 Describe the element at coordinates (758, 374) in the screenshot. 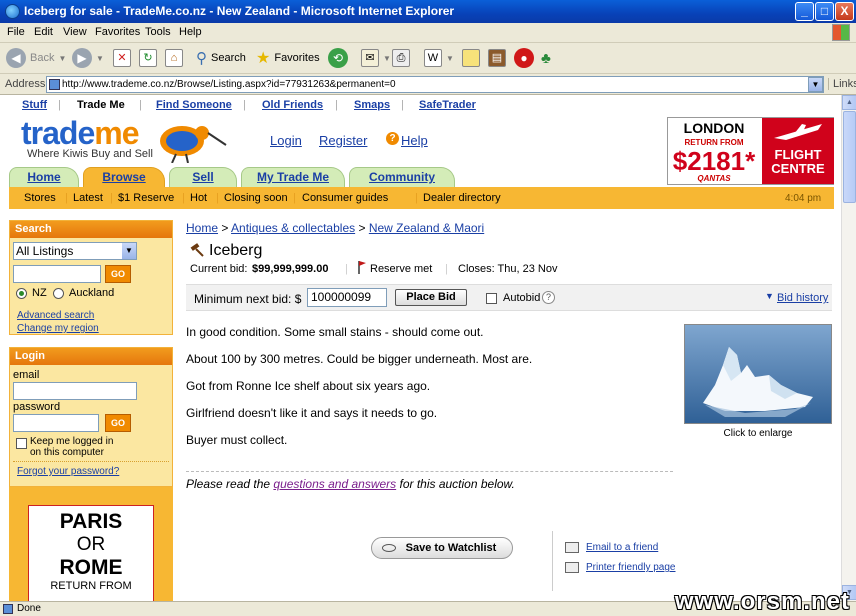

I see `iceberg-photo` at that location.